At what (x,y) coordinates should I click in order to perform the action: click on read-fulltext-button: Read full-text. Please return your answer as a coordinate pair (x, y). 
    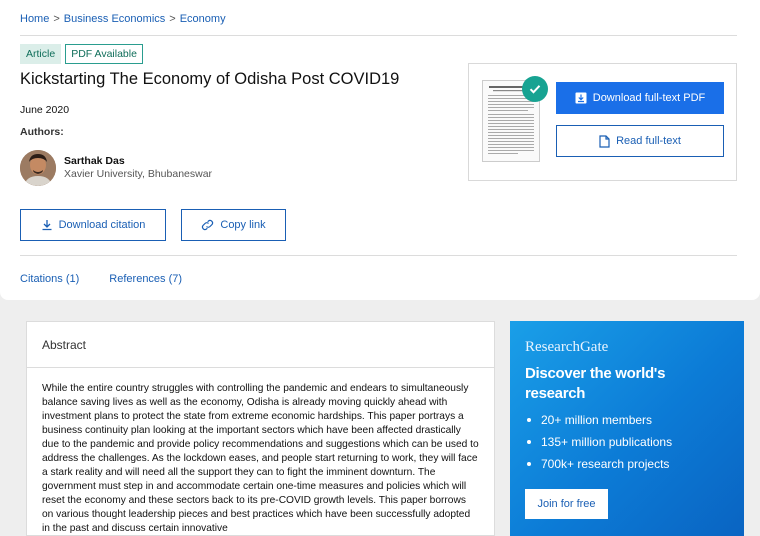
    Looking at the image, I should click on (640, 141).